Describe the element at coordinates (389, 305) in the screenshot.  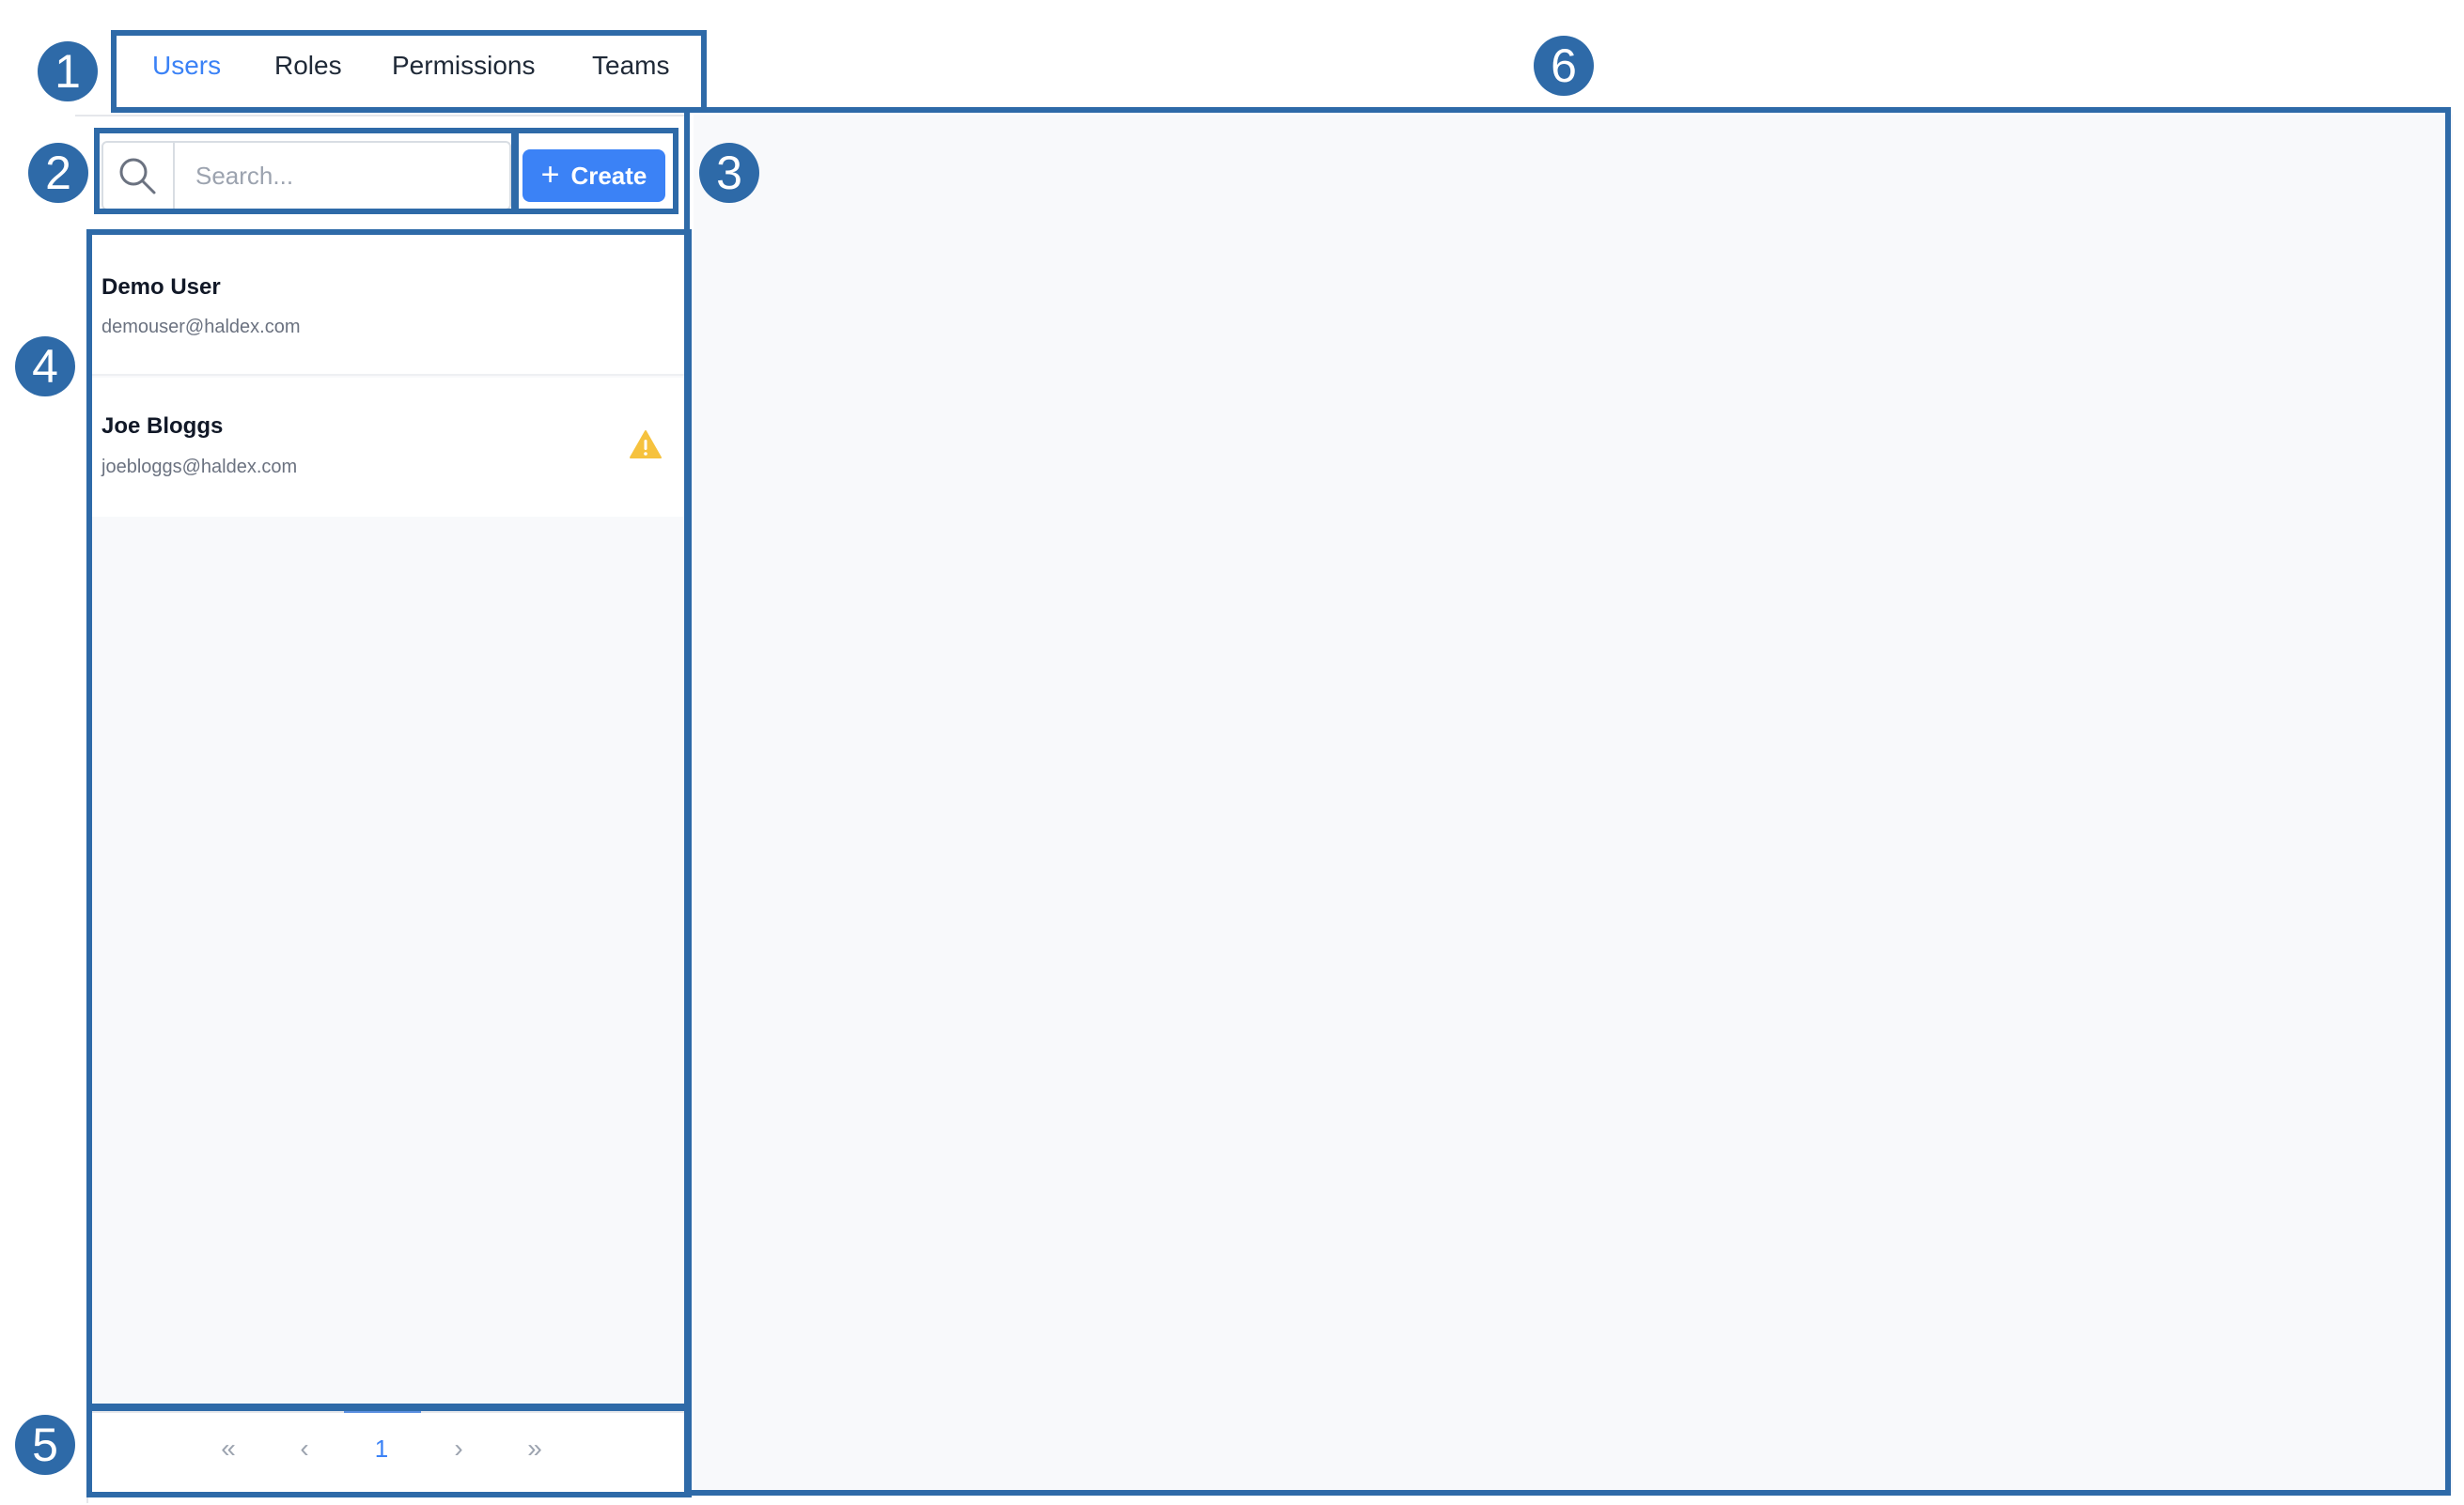
I see `list-item: Demo User demouser@haldex.com` at that location.